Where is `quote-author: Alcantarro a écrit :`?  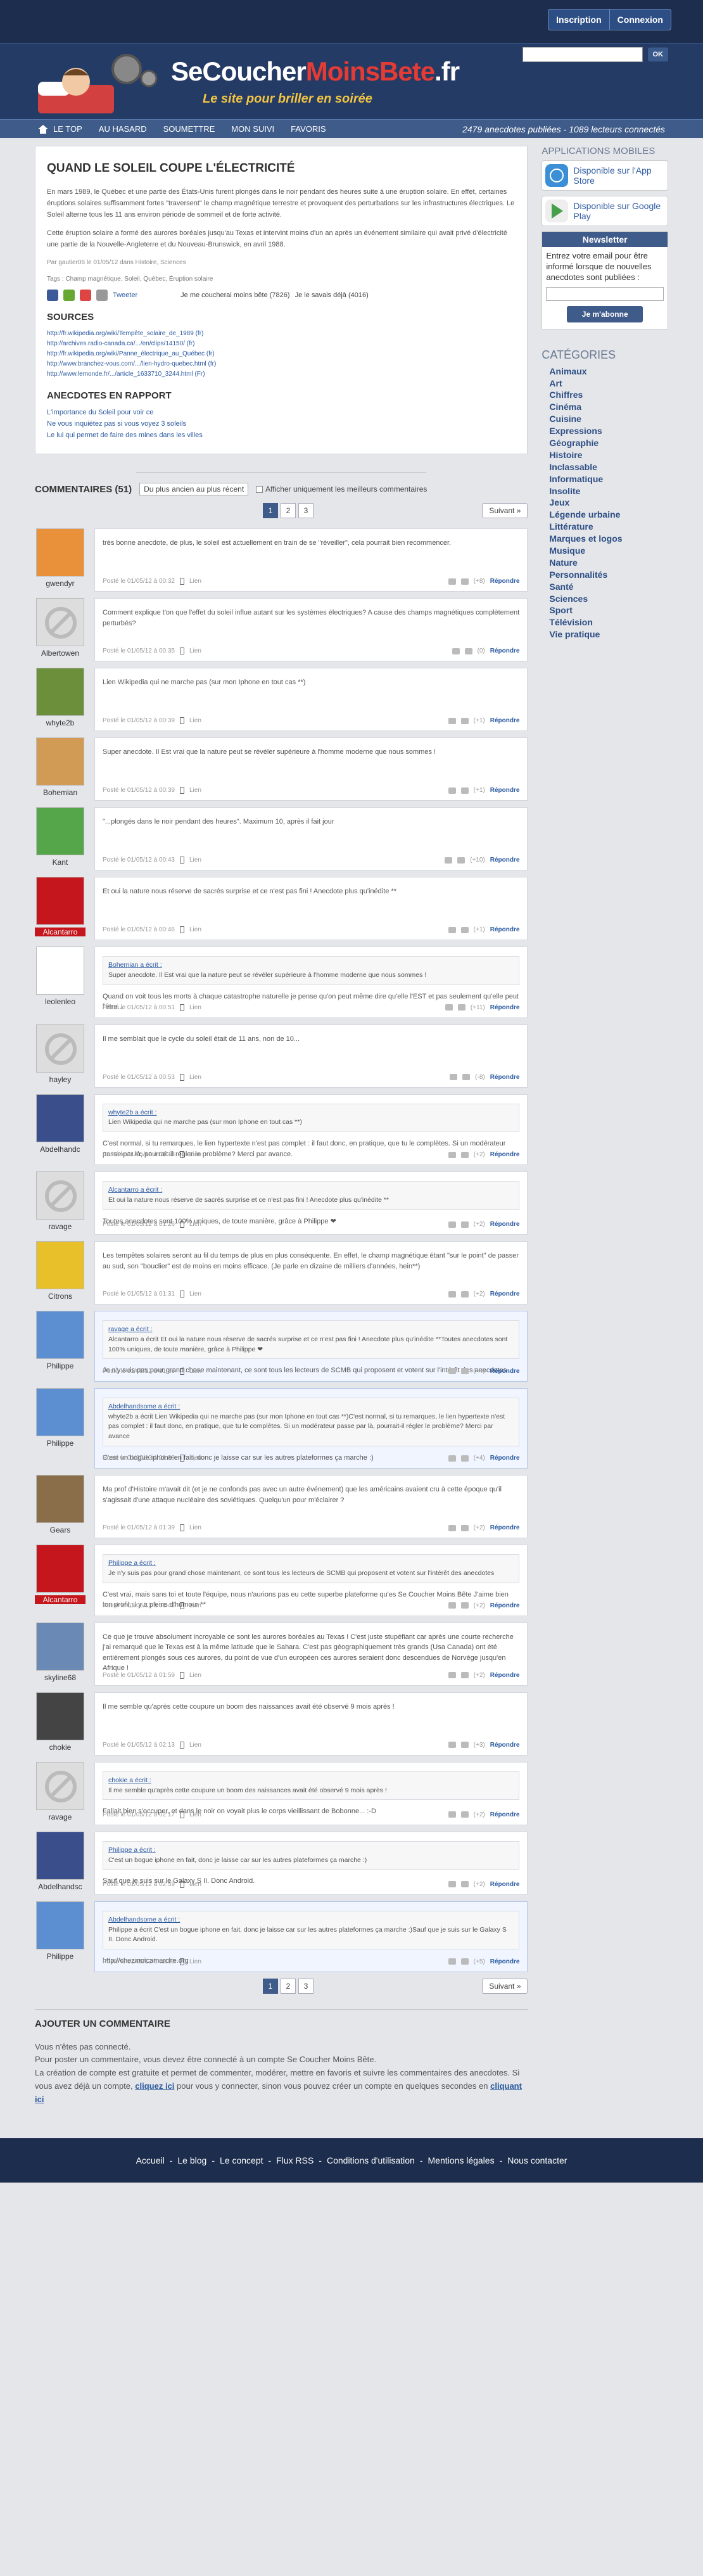 quote-author: Alcantarro a écrit : is located at coordinates (311, 1190).